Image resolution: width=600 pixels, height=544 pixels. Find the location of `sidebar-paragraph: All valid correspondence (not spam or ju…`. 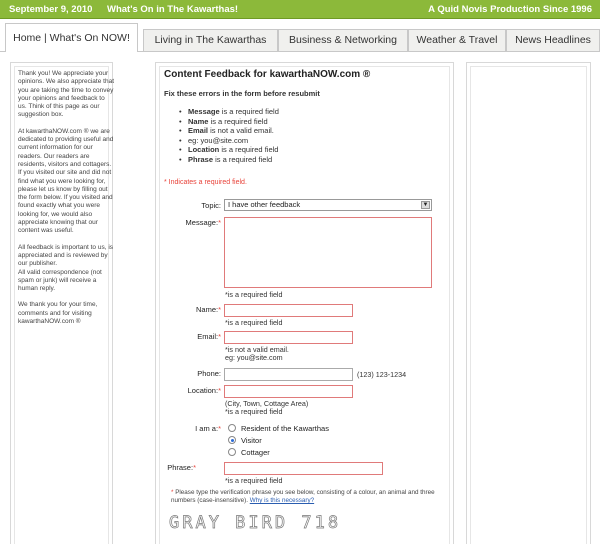

sidebar-paragraph: All valid correspondence (not spam or ju… is located at coordinates (60, 280).